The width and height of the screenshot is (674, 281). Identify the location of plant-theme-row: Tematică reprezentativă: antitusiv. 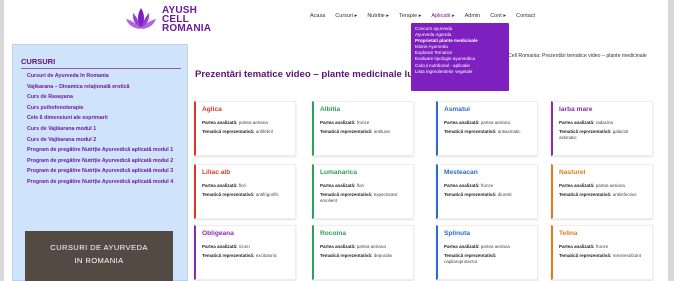
(363, 132).